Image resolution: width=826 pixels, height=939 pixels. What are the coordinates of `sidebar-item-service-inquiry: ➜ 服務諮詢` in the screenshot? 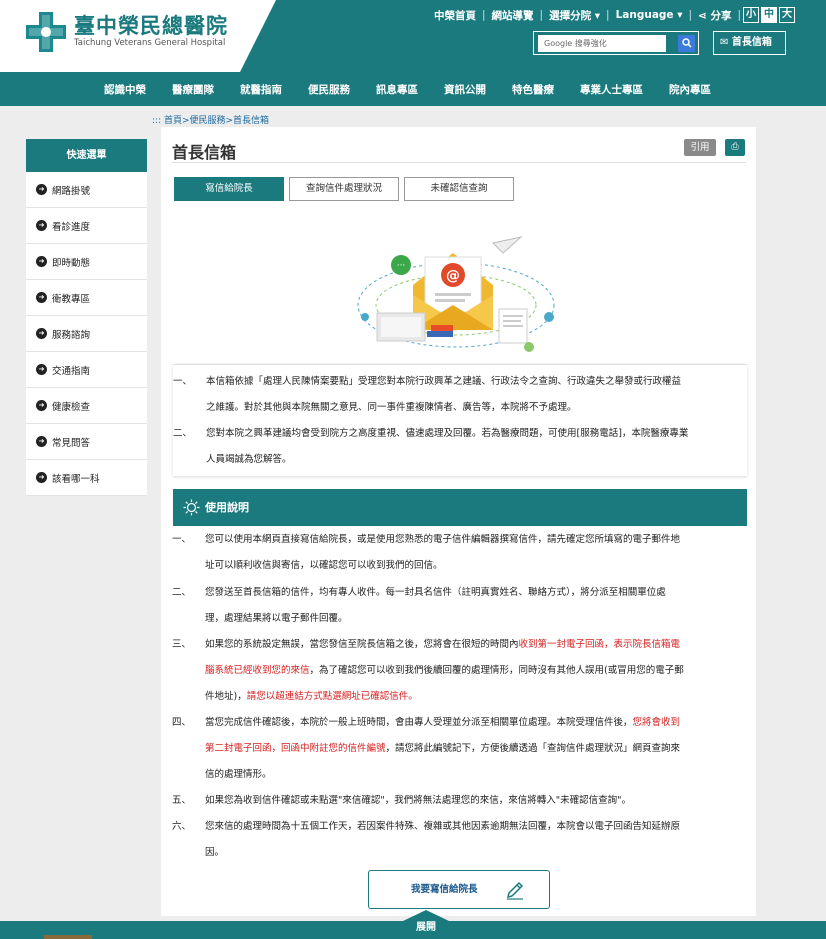 It's located at (86, 334).